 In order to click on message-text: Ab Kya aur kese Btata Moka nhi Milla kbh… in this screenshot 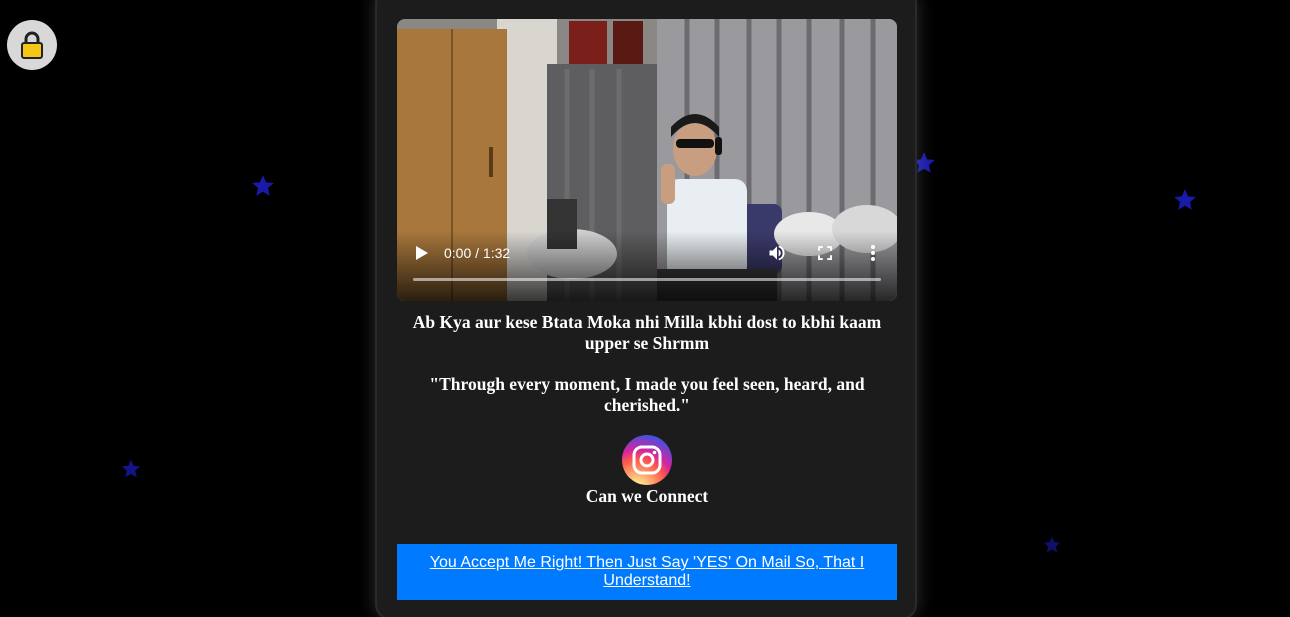, I will do `click(647, 332)`.